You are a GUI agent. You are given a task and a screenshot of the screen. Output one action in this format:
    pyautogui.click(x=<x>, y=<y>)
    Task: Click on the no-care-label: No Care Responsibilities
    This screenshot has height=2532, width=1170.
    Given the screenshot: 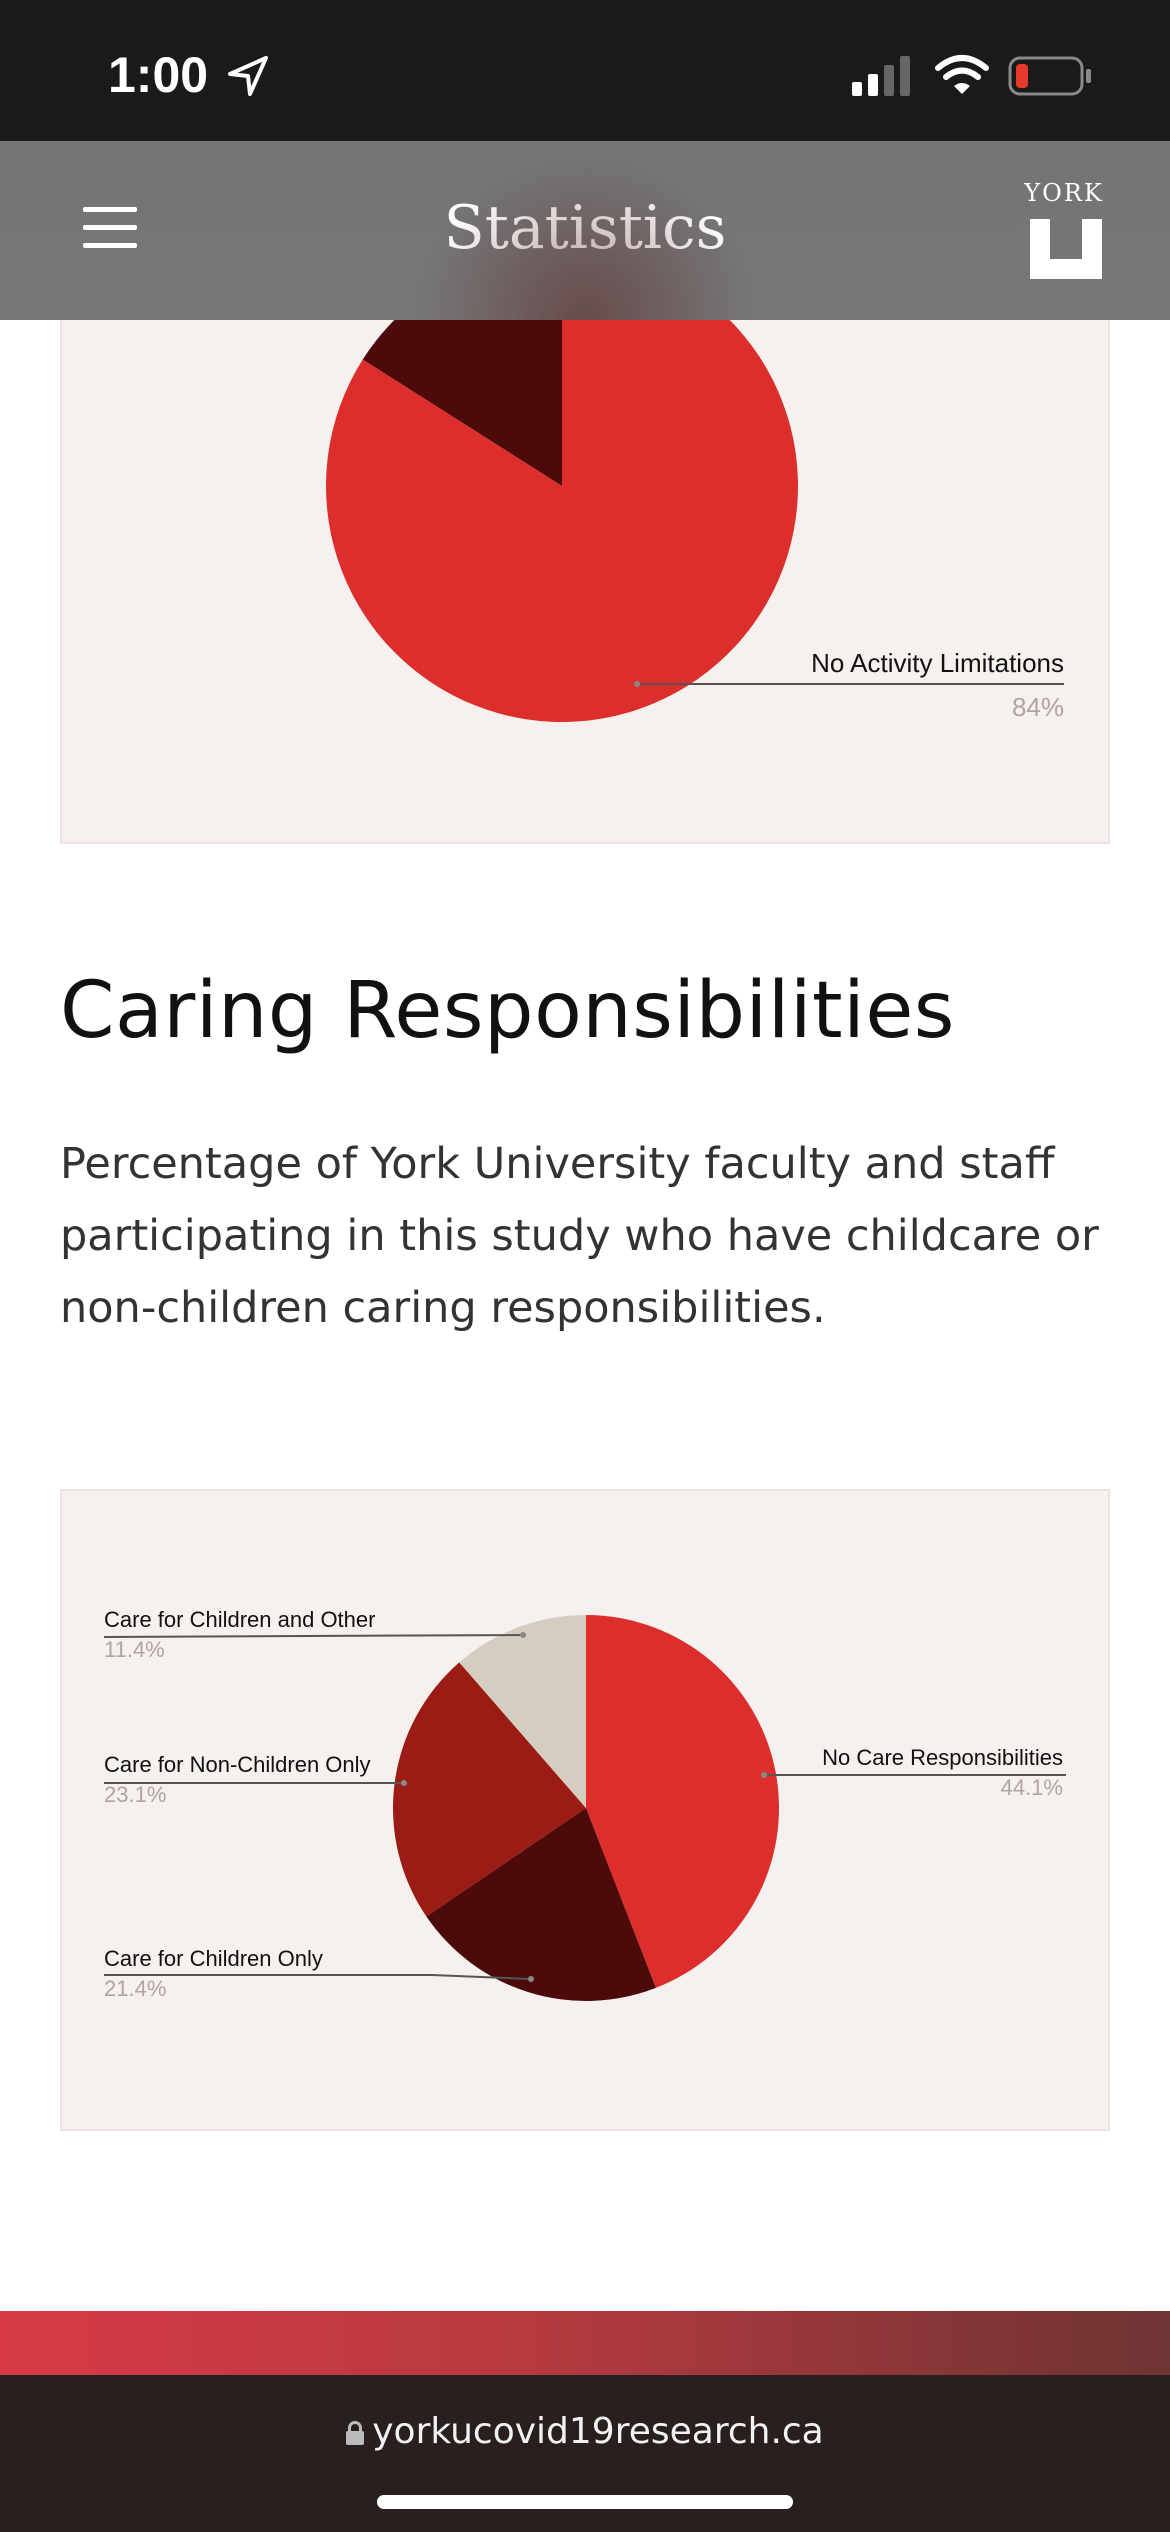 What is the action you would take?
    pyautogui.click(x=942, y=1757)
    